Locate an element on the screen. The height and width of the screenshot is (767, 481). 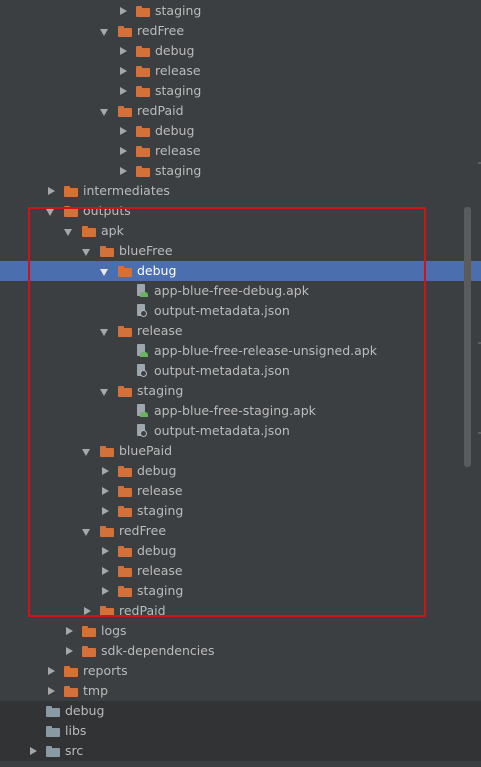
tree-folder-node: logs is located at coordinates (240, 631).